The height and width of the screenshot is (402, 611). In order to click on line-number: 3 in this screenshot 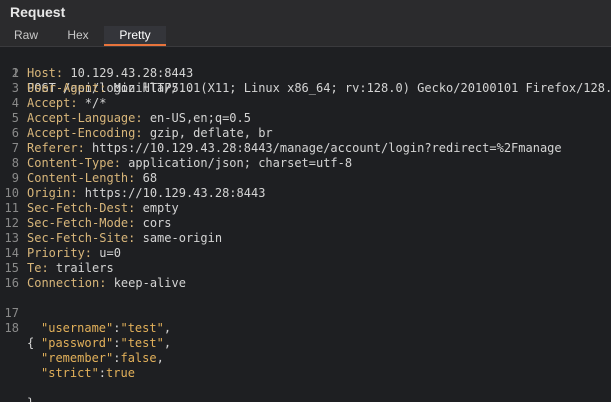, I will do `click(15, 88)`.